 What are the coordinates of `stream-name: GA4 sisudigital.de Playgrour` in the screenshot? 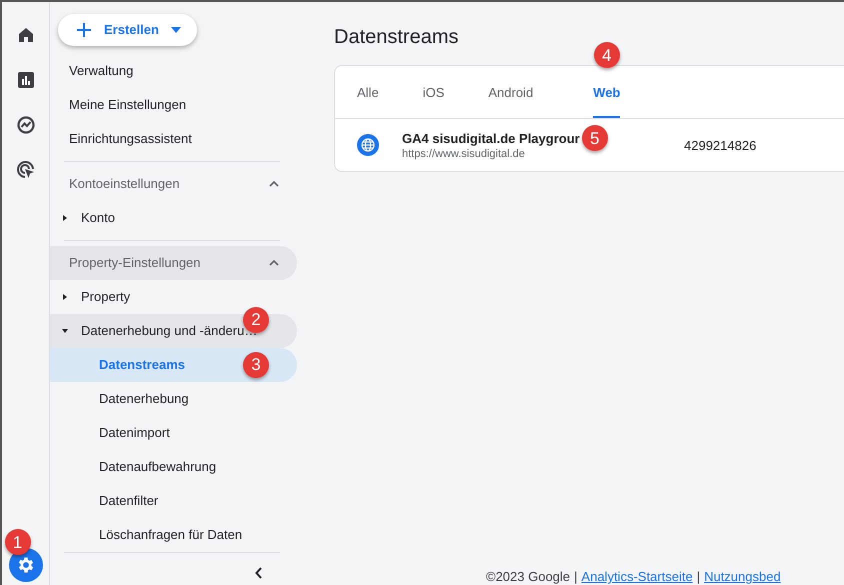 It's located at (491, 138).